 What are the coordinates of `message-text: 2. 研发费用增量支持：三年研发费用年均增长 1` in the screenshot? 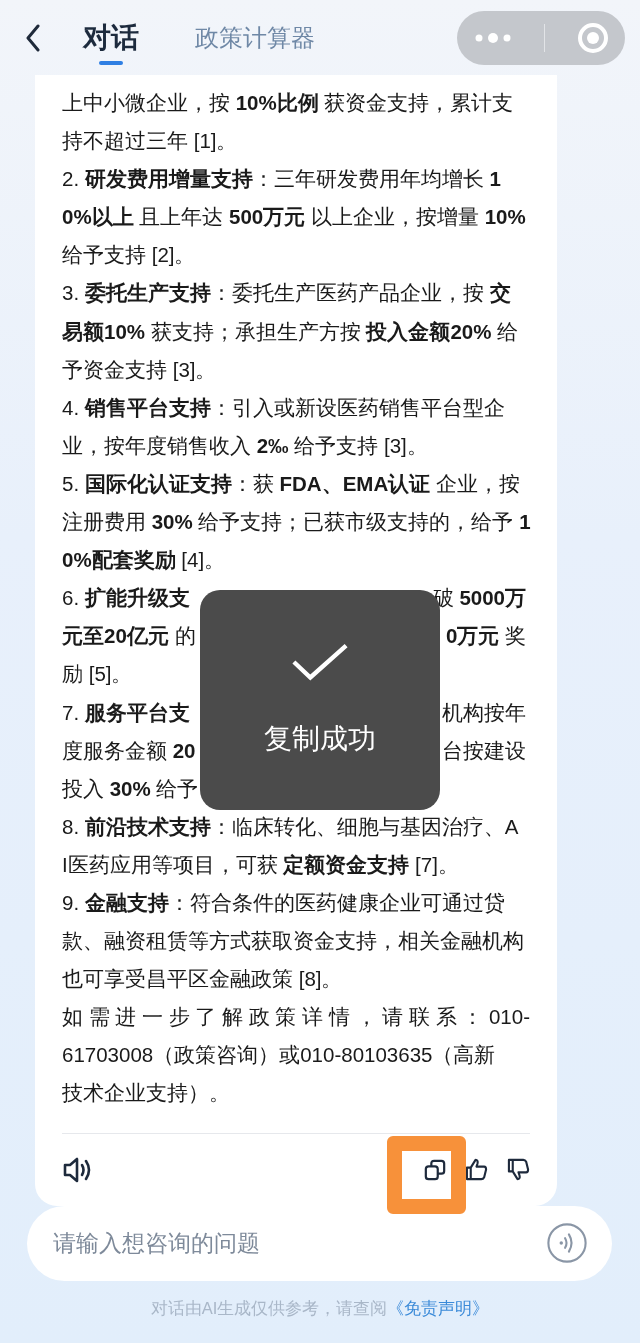 It's located at (281, 179).